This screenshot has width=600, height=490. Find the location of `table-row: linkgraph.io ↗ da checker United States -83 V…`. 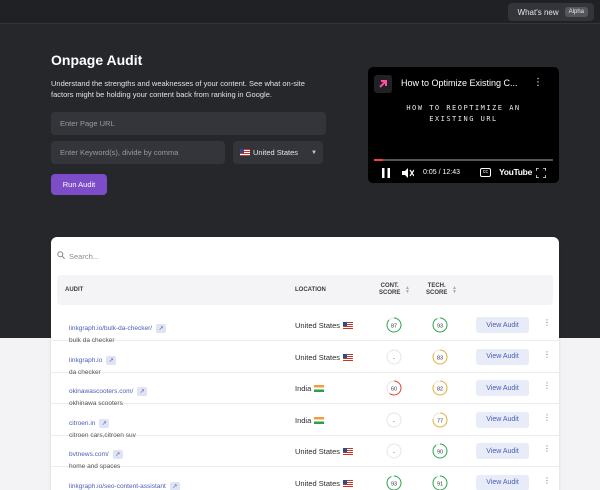

table-row: linkgraph.io ↗ da checker United States -83 V… is located at coordinates (305, 358).